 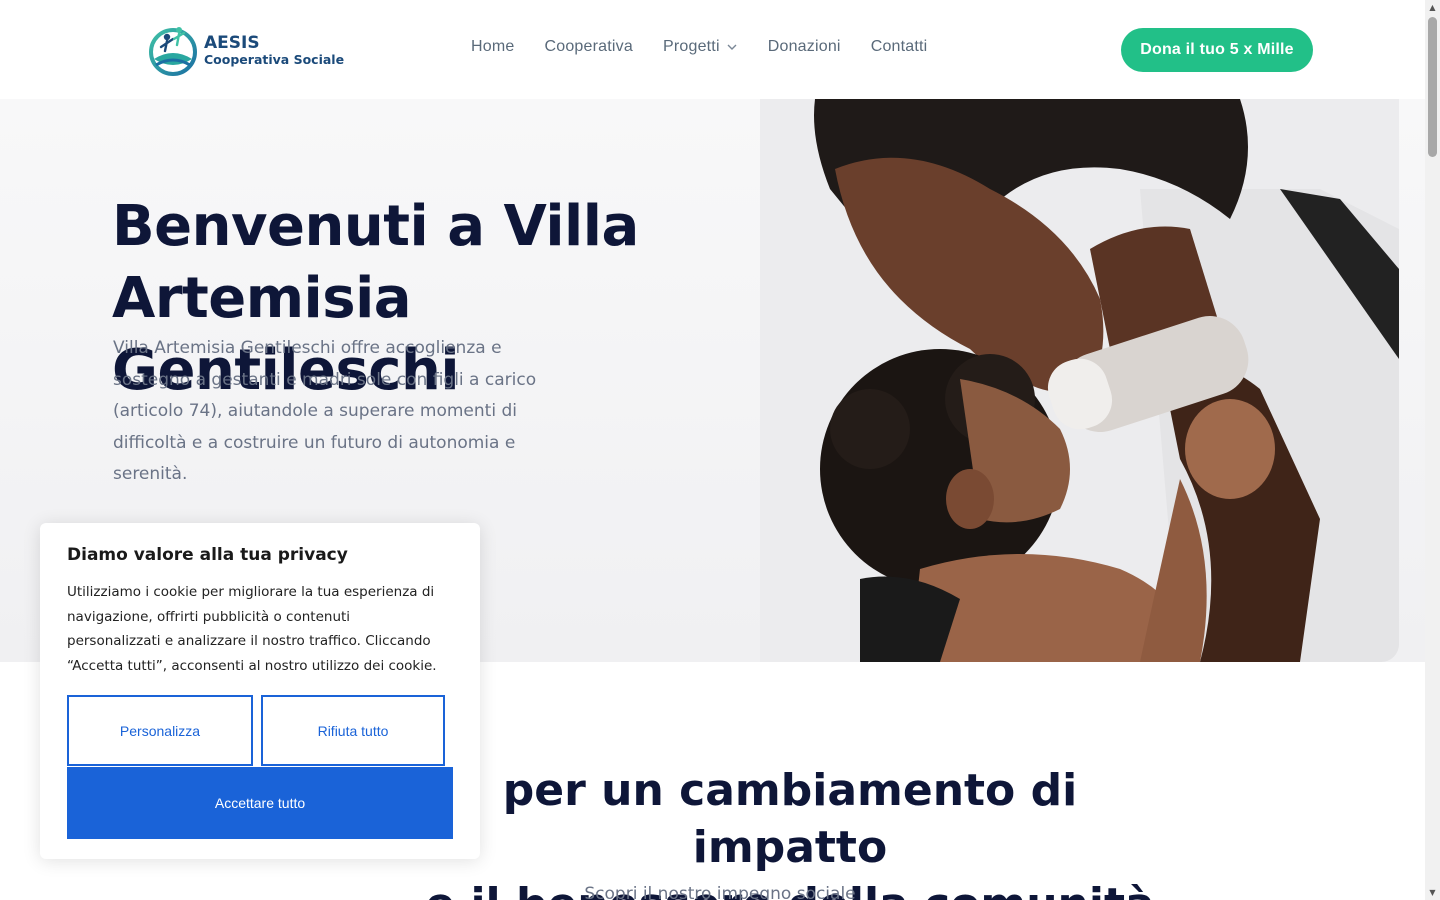 What do you see at coordinates (899, 47) in the screenshot?
I see `nav-item-contatti: Contatti` at bounding box center [899, 47].